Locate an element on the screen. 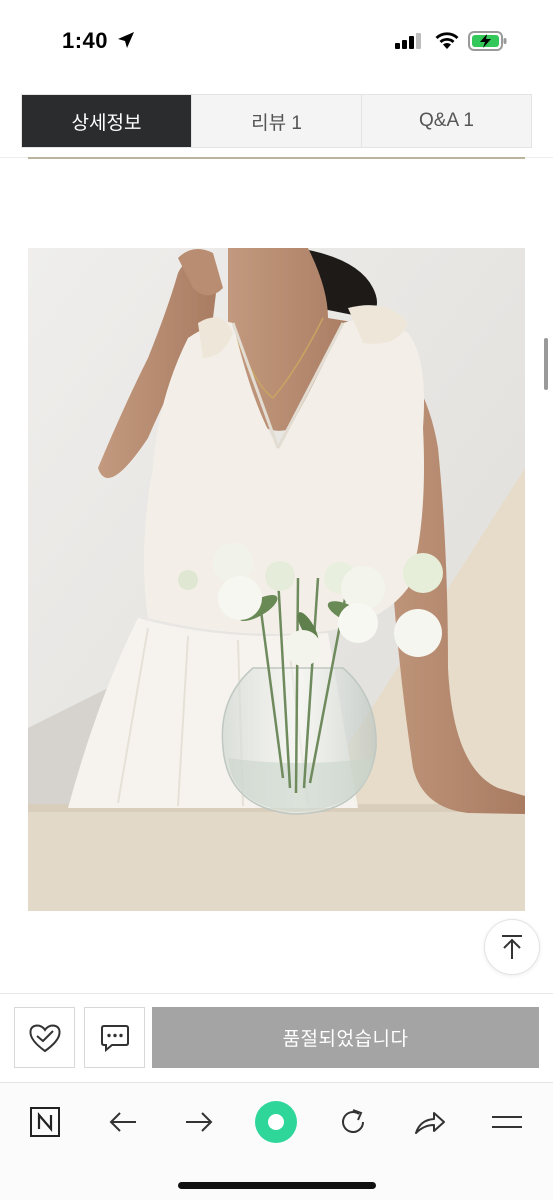 The image size is (553, 1200). green-dot-button is located at coordinates (276, 1122).